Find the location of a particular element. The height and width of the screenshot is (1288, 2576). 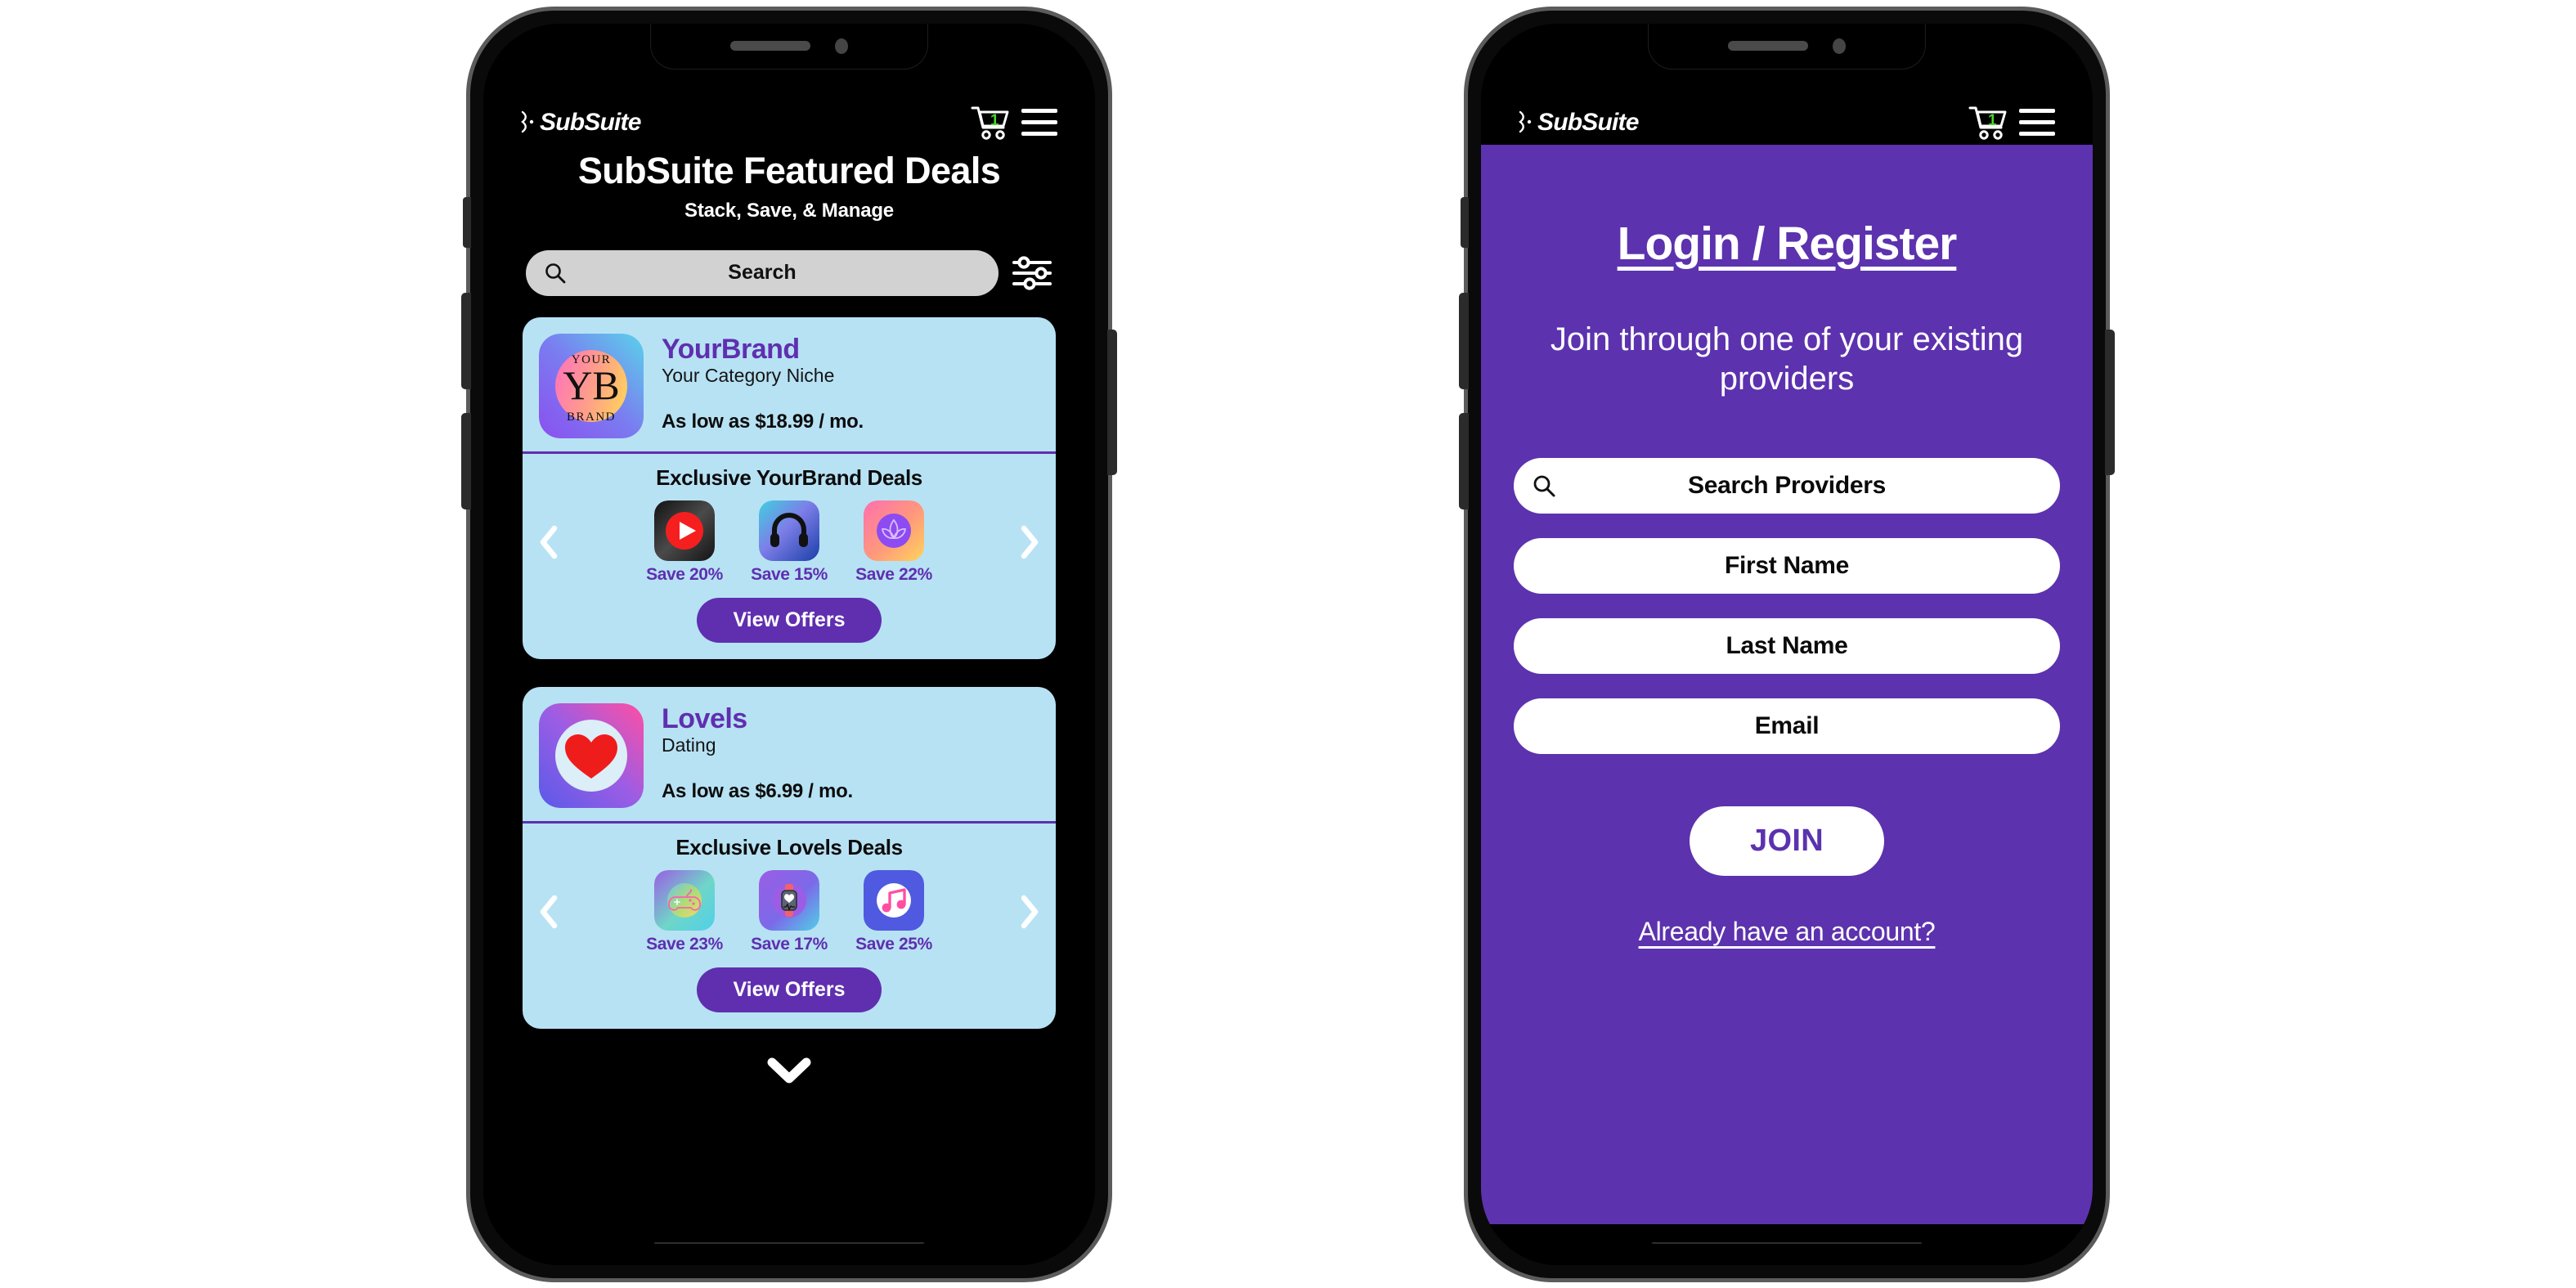

search-providers-input: Search Providers is located at coordinates (1787, 486).